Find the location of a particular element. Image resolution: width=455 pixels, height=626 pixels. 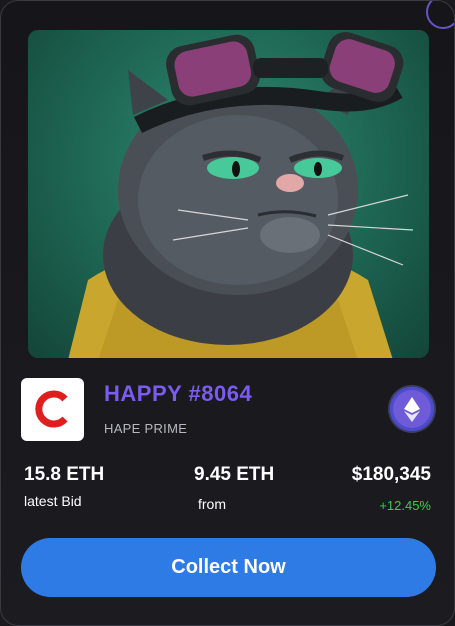

usd-value: $180,345 is located at coordinates (391, 474).